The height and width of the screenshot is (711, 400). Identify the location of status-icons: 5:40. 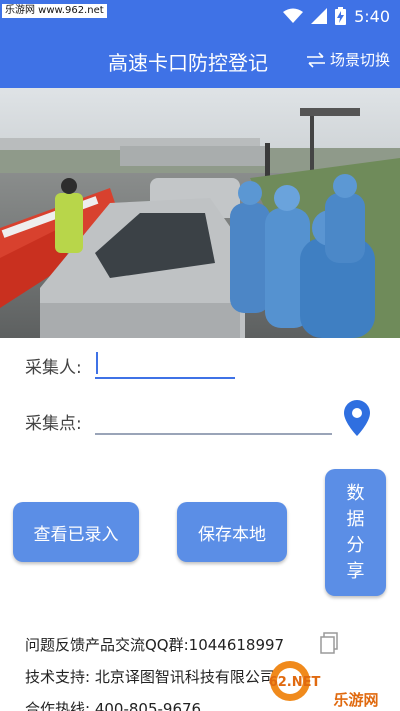
(336, 16).